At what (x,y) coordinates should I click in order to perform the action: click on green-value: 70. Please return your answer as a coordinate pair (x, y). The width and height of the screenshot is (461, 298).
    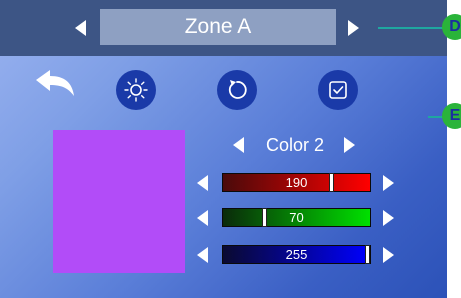
    Looking at the image, I should click on (296, 217).